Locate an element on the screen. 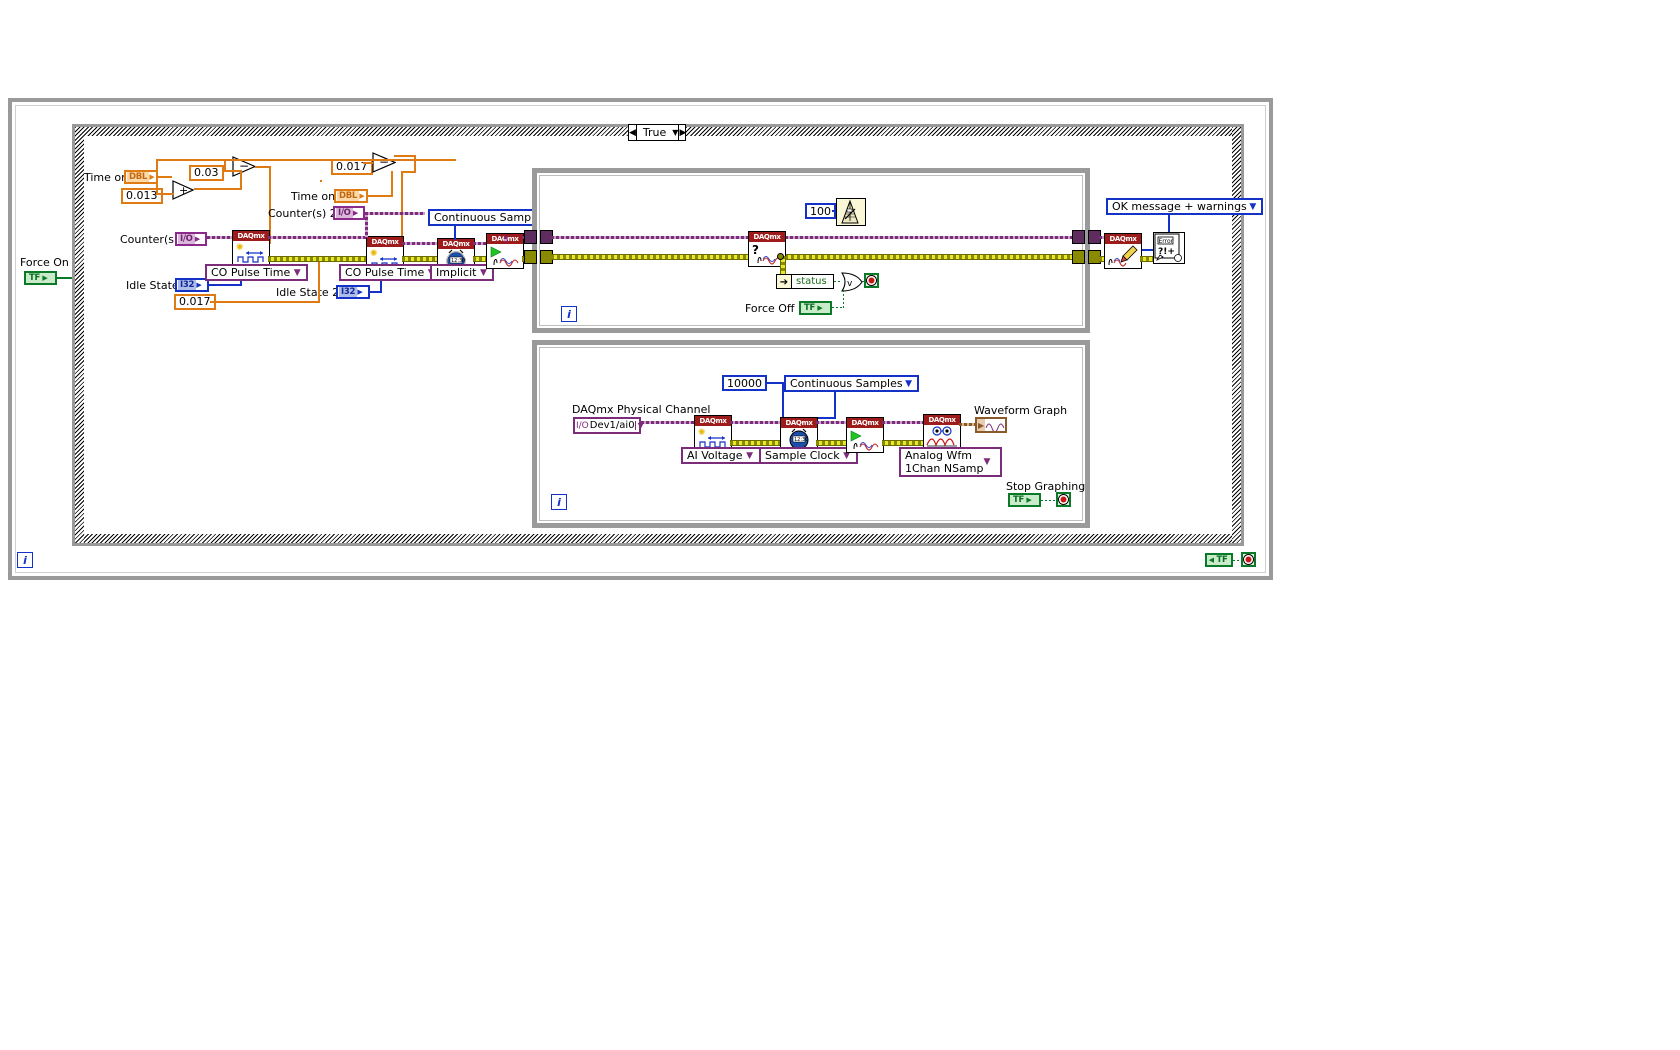 The image size is (1680, 1050). analog-wfm-line1: Analog Wfm is located at coordinates (938, 455).